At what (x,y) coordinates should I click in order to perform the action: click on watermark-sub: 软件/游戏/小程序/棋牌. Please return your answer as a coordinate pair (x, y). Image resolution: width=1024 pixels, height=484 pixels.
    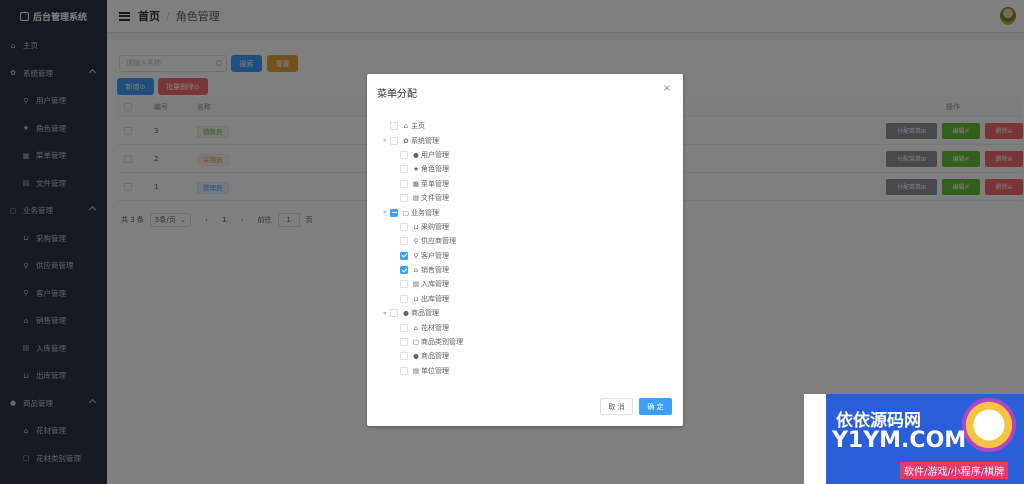
    Looking at the image, I should click on (954, 470).